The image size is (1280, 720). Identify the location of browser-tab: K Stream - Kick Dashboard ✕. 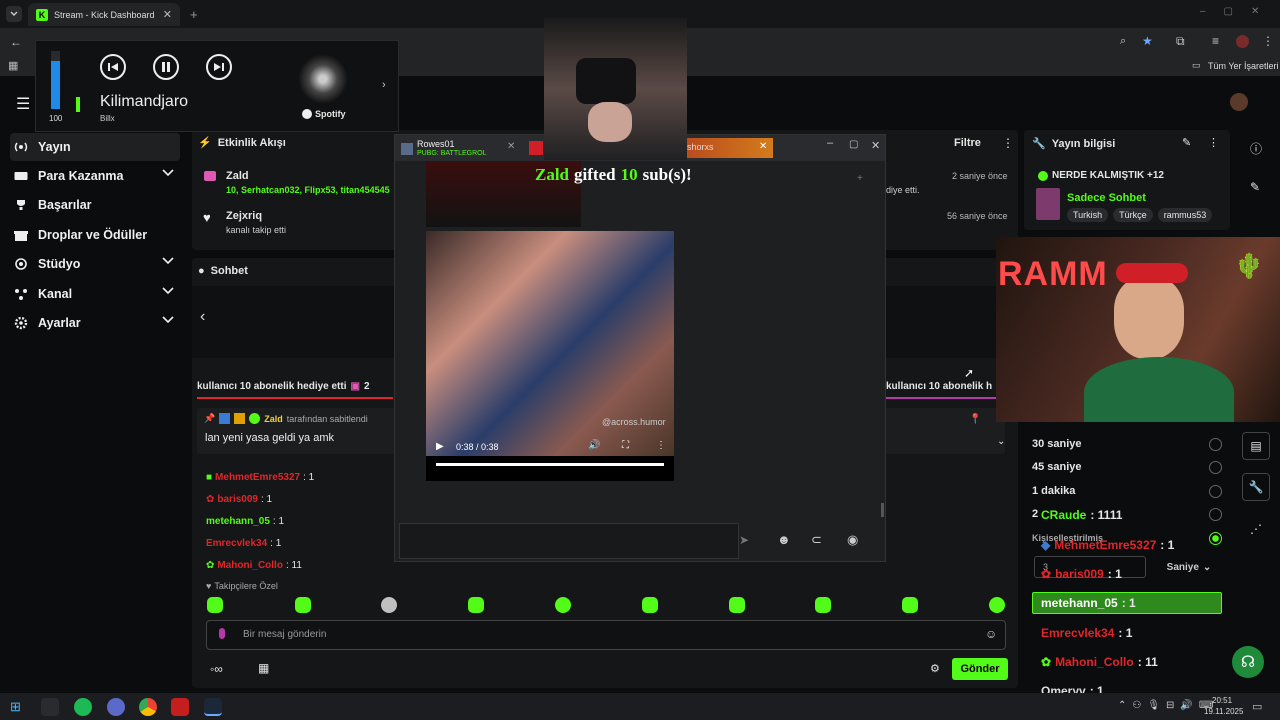
(104, 14).